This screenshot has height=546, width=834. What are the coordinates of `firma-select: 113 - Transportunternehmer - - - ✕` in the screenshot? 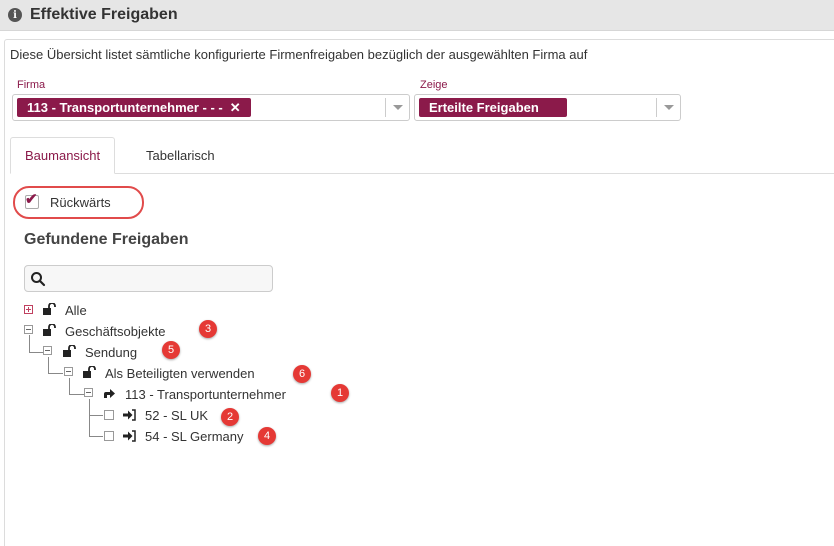 It's located at (211, 107).